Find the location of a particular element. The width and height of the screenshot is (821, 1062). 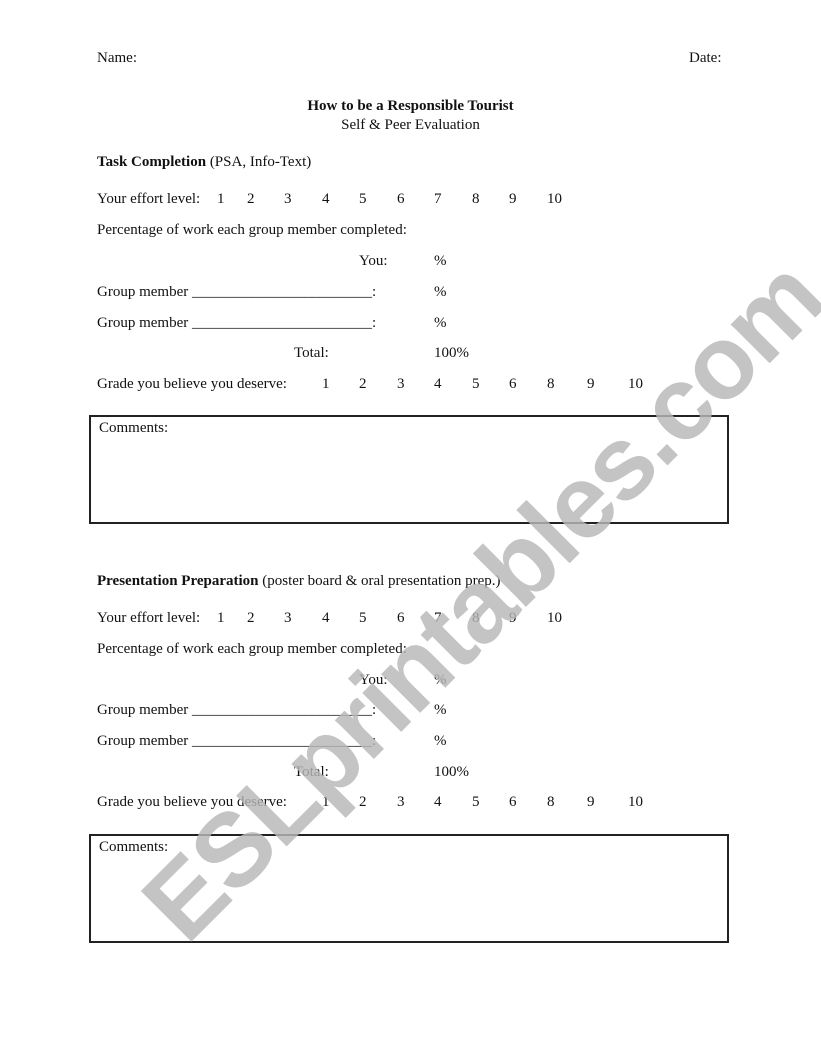

section-heading-title: Task Completion is located at coordinates (152, 162).